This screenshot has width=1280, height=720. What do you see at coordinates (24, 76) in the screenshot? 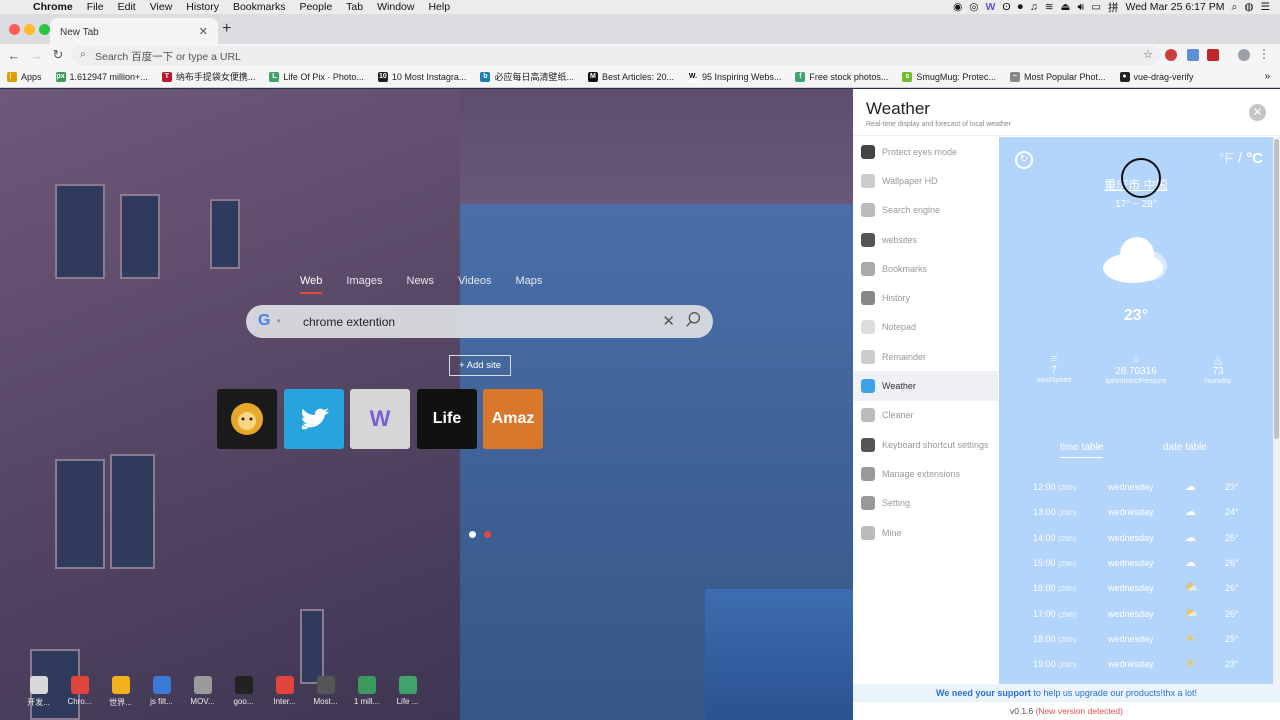
I see `bookmark-item: ⋮⋮ Apps` at bounding box center [24, 76].